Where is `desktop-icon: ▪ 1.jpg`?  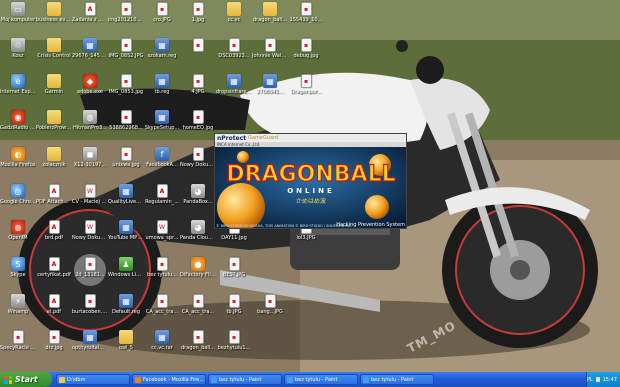 desktop-icon: ▪ 1.jpg is located at coordinates (198, 20).